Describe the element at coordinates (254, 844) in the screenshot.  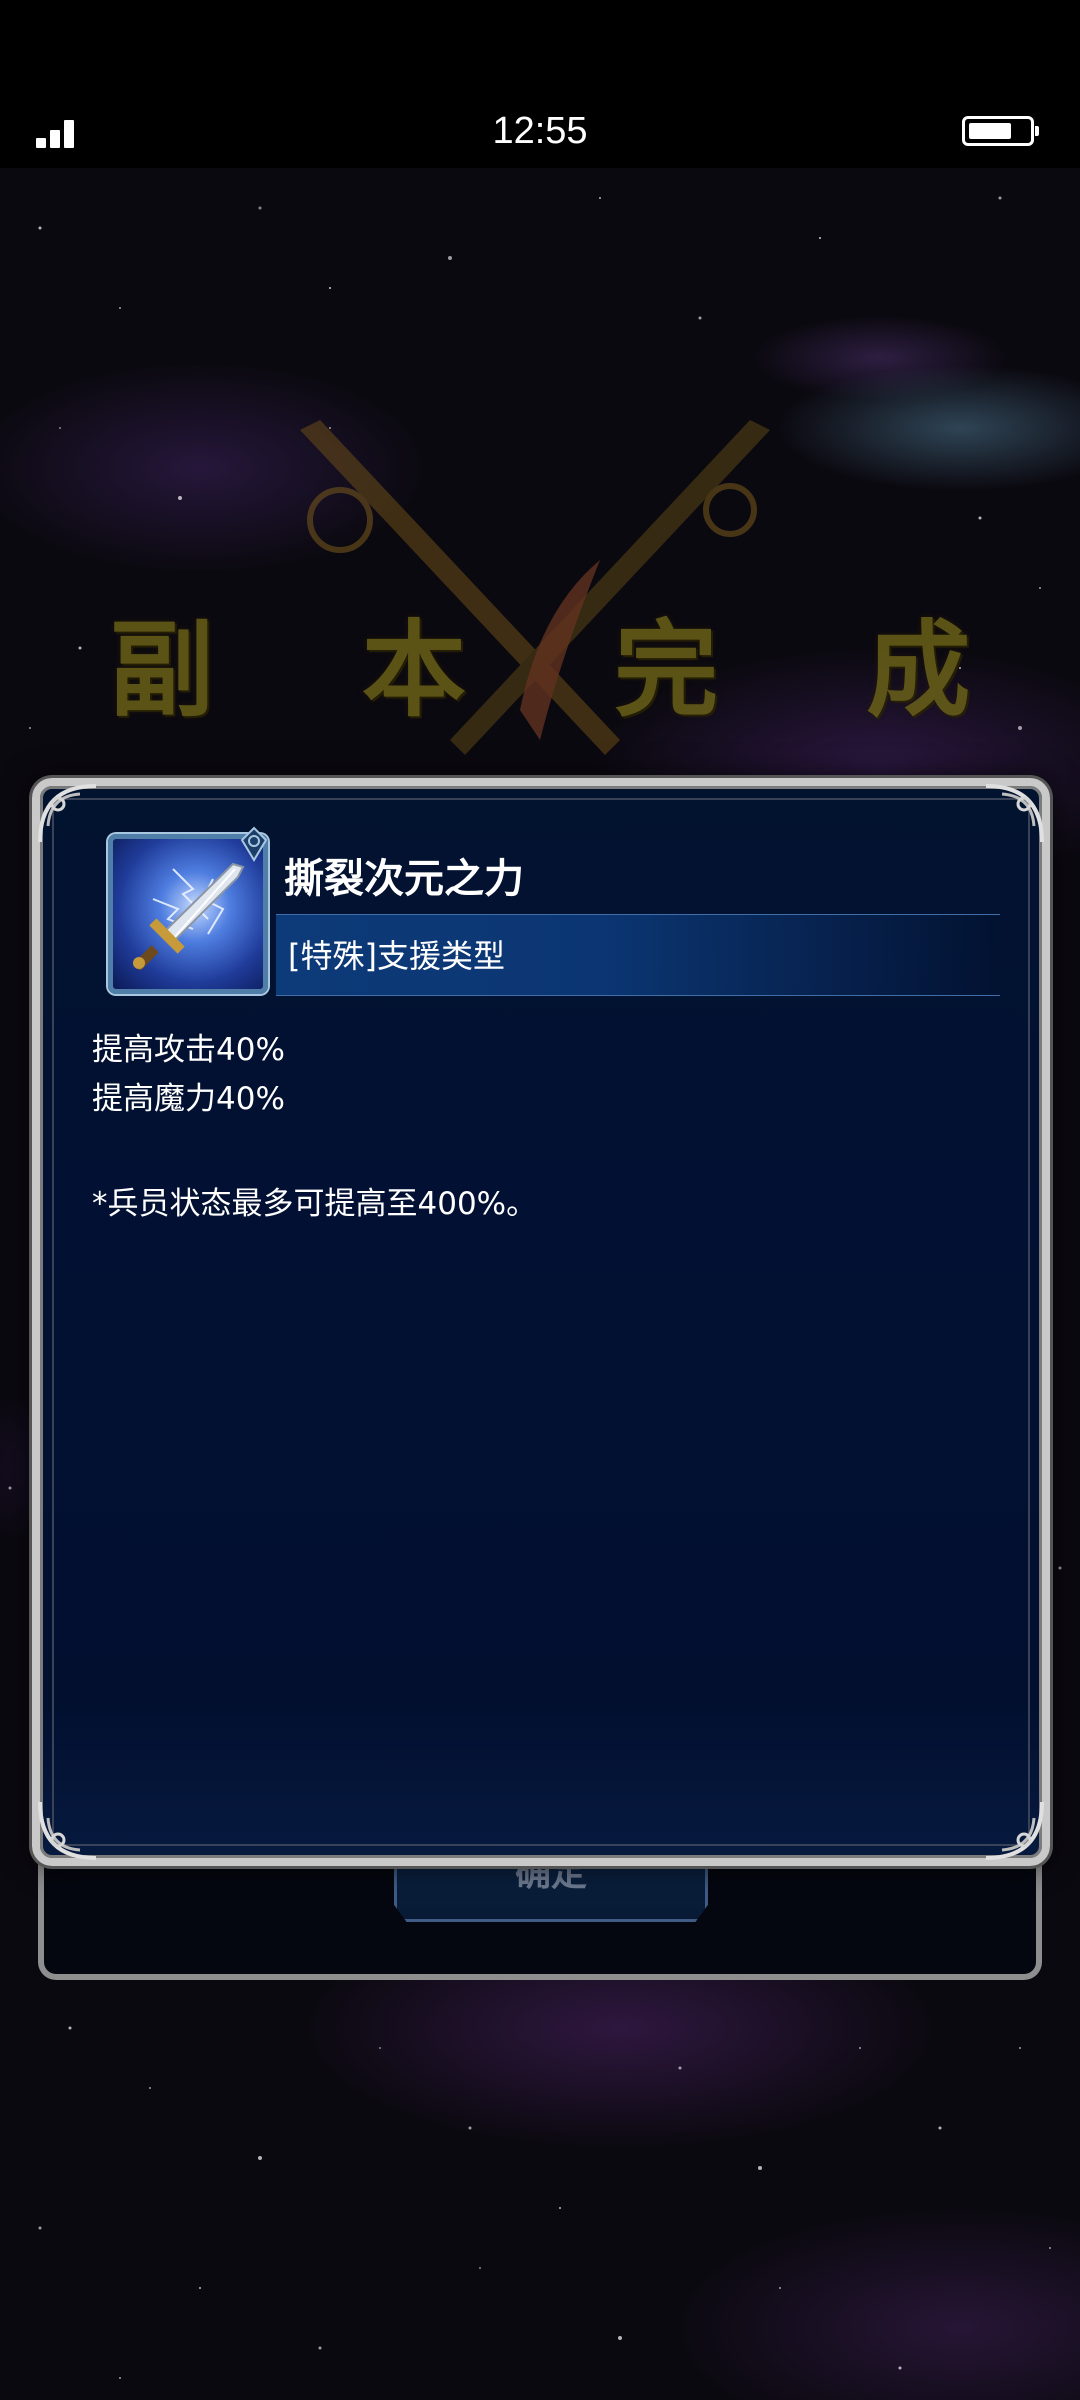
I see `gem-icon` at that location.